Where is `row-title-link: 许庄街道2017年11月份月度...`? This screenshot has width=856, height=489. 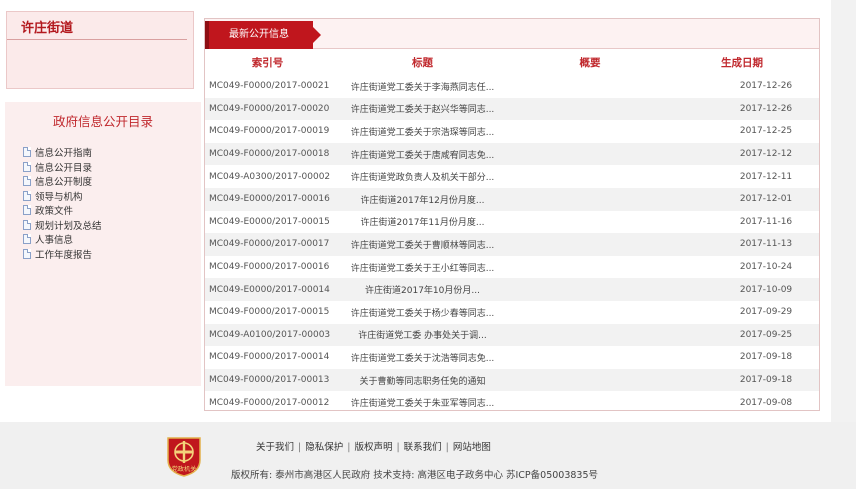
row-title-link: 许庄街道2017年11月份月度... is located at coordinates (422, 221).